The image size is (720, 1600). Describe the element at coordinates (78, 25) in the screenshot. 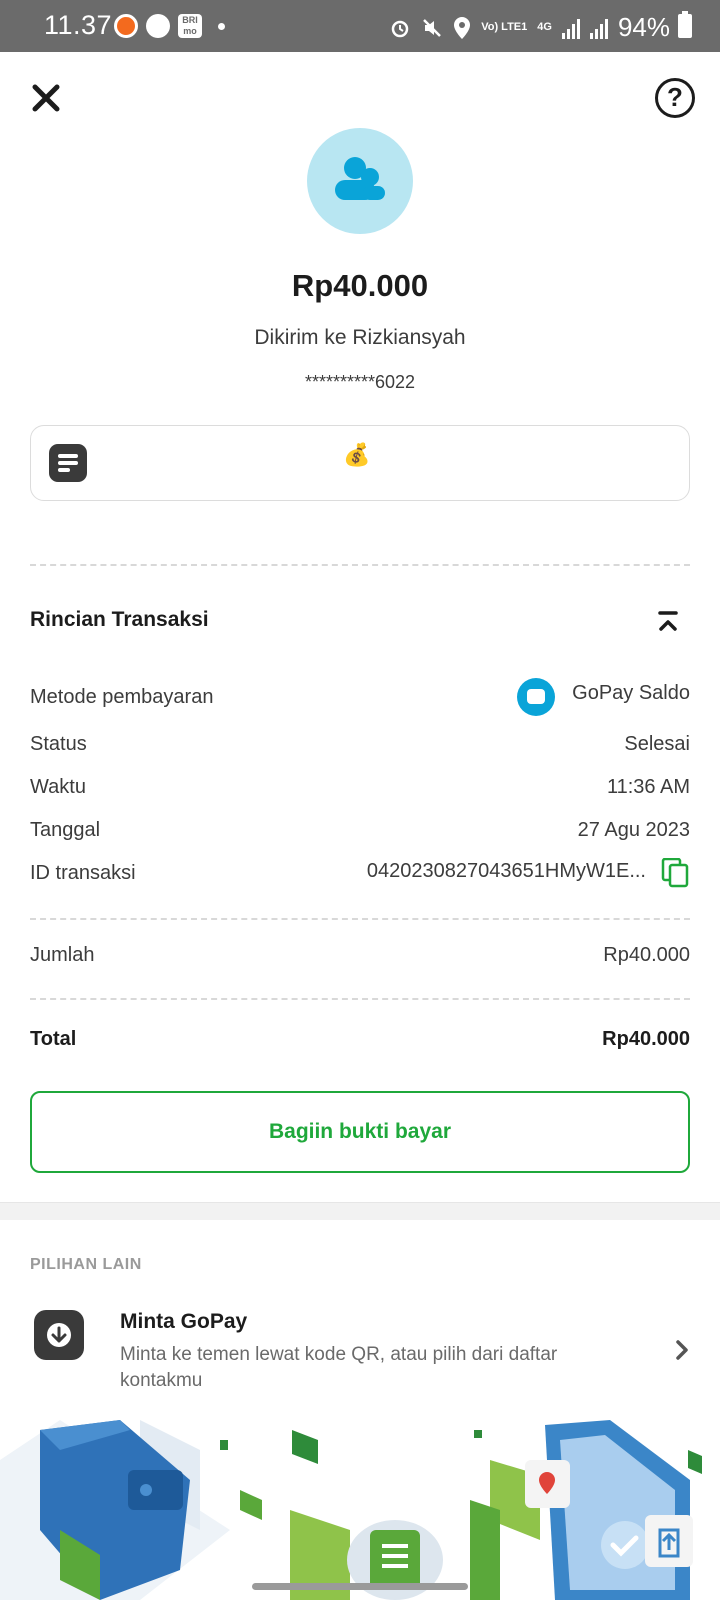

I see `status-time: 11.37` at that location.